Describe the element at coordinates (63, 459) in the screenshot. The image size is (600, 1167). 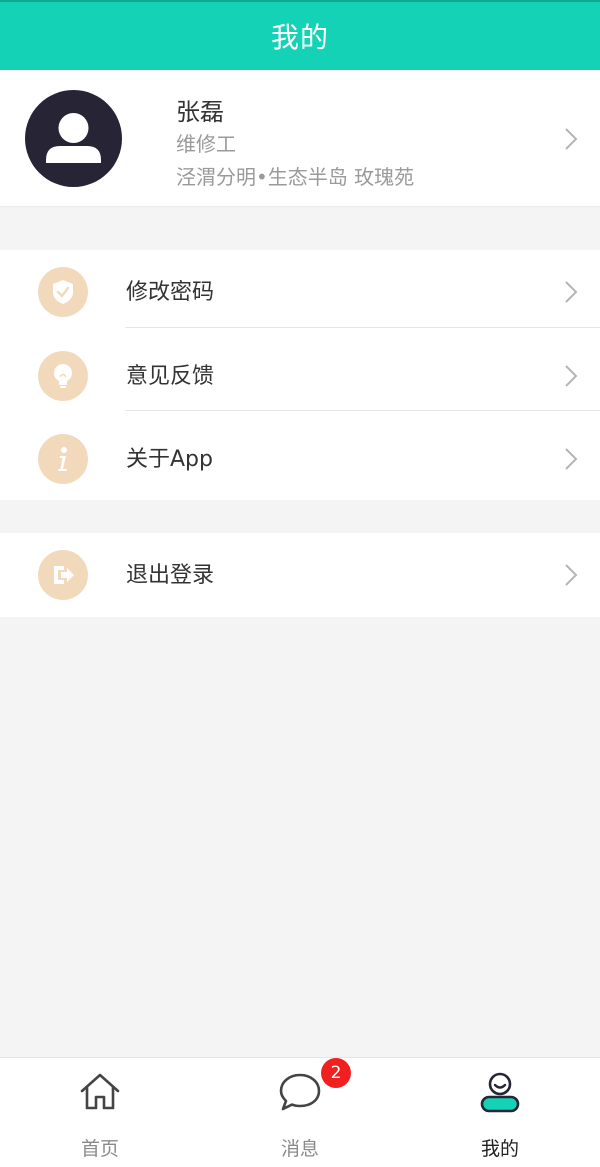
I see `info-icon` at that location.